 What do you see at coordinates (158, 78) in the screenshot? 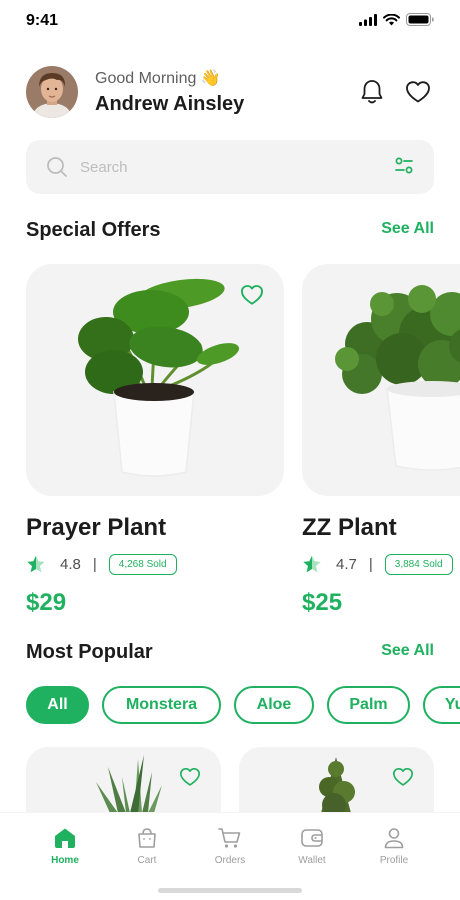
I see `greeting-text: Good Morning 👋` at bounding box center [158, 78].